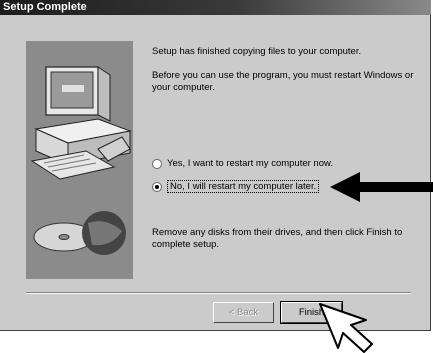 The height and width of the screenshot is (353, 433). I want to click on restart-later-radio, so click(157, 186).